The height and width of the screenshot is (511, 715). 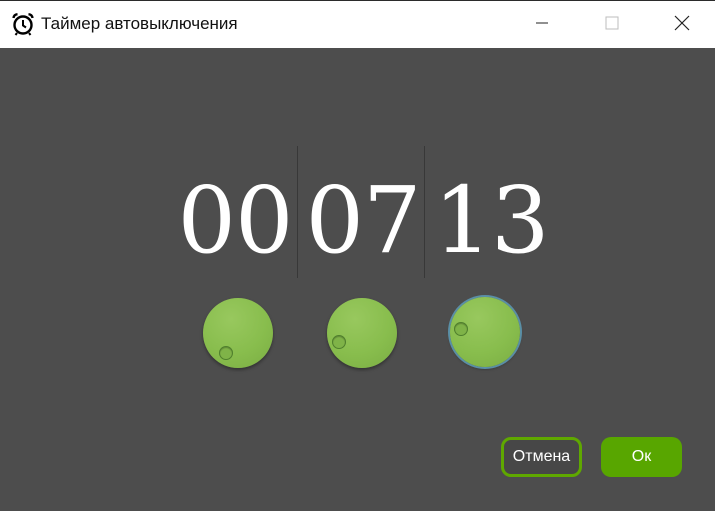 What do you see at coordinates (23, 24) in the screenshot?
I see `alarm-clock-icon` at bounding box center [23, 24].